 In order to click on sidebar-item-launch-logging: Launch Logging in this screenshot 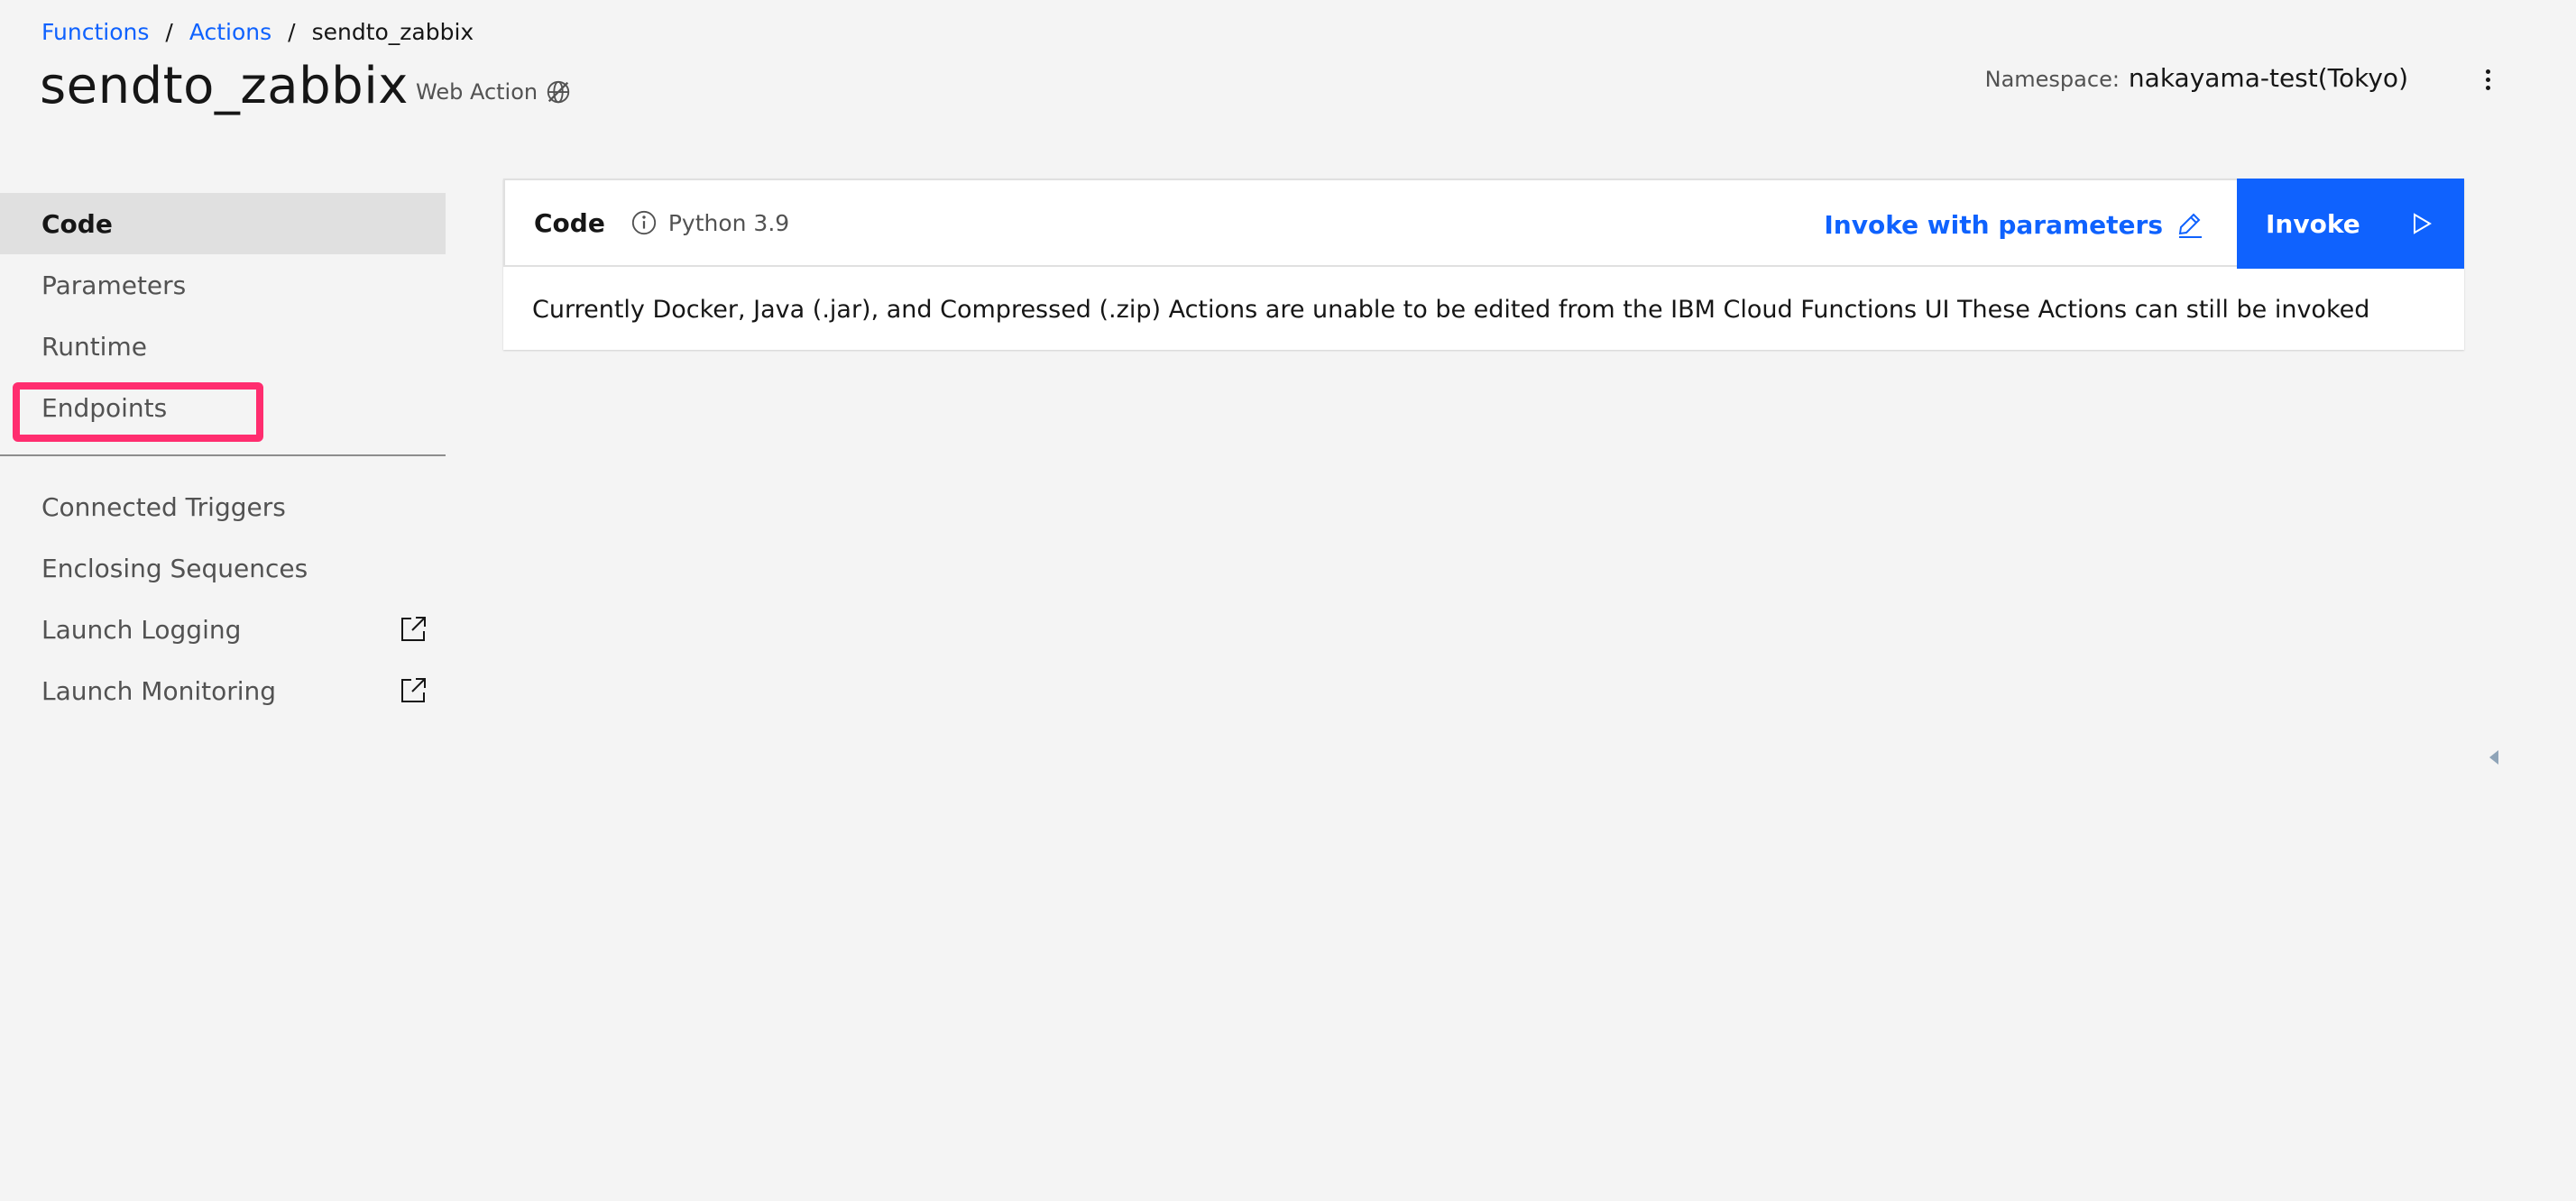, I will do `click(223, 629)`.